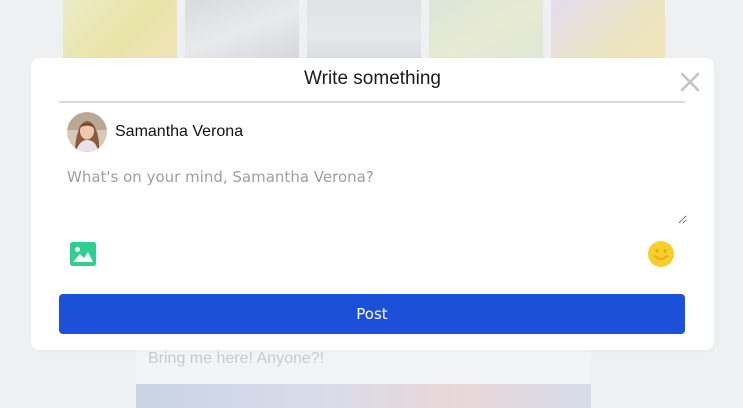 The height and width of the screenshot is (408, 743). I want to click on post-button: Post, so click(372, 314).